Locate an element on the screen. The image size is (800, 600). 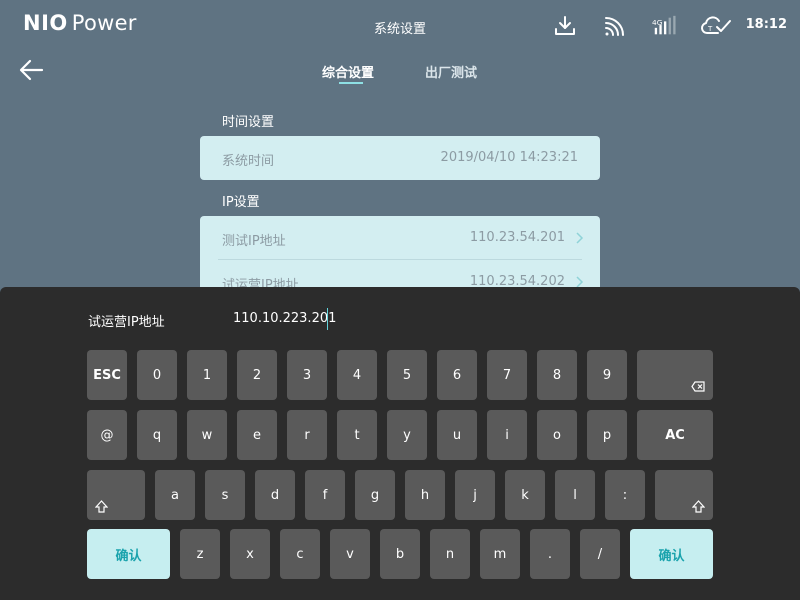
test-ip-row: 测试IP地址 110.23.54.201 is located at coordinates (400, 238).